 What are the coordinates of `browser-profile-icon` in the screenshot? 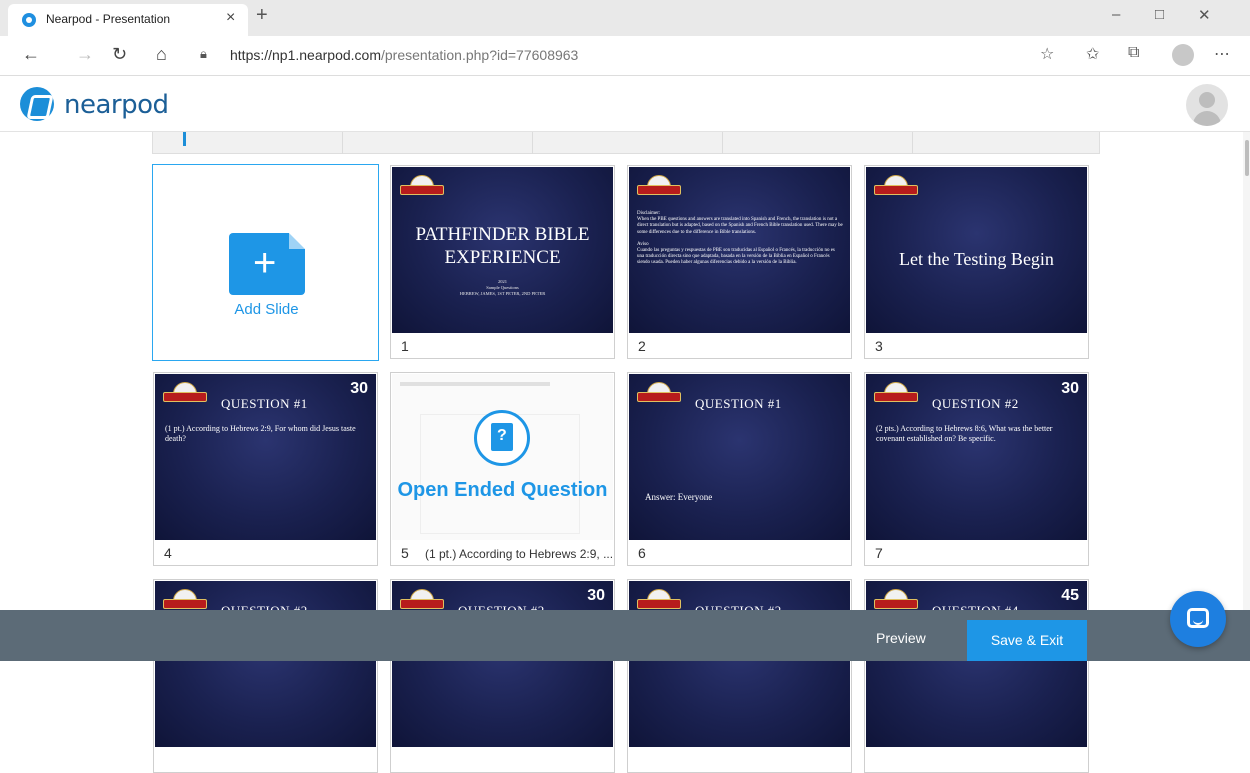 It's located at (1183, 55).